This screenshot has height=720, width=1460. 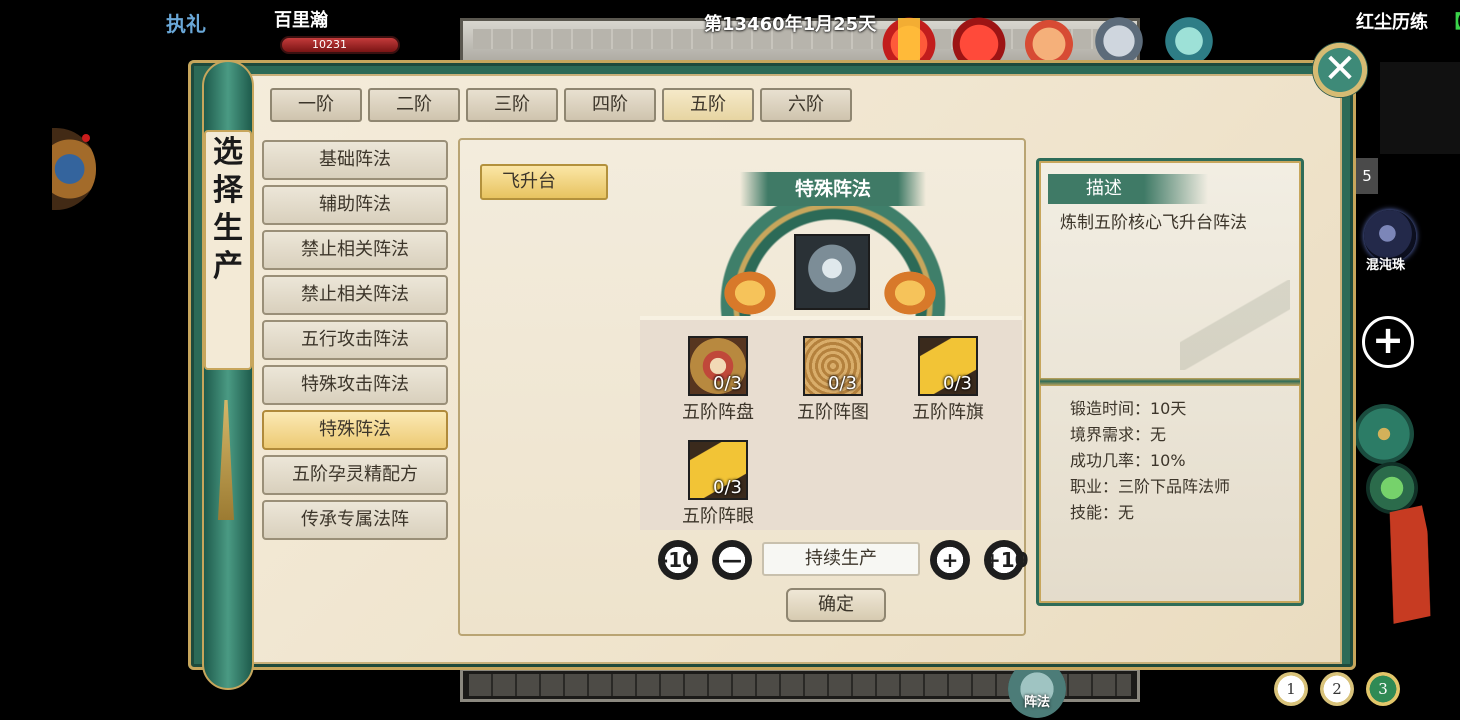 What do you see at coordinates (833, 189) in the screenshot?
I see `category-banner: 特殊阵法` at bounding box center [833, 189].